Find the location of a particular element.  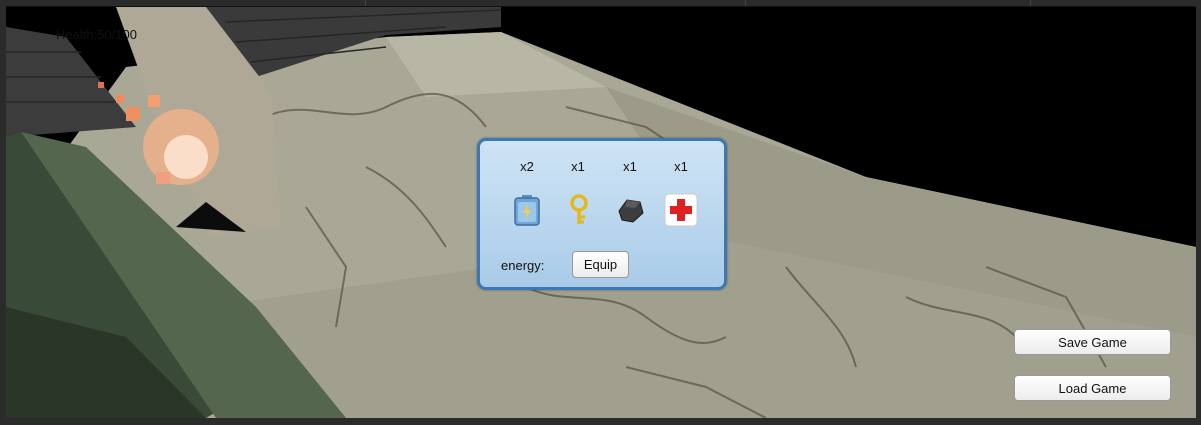

inventory-panel: x2 x1 x1 x1 energy: Equip is located at coordinates (602, 214).